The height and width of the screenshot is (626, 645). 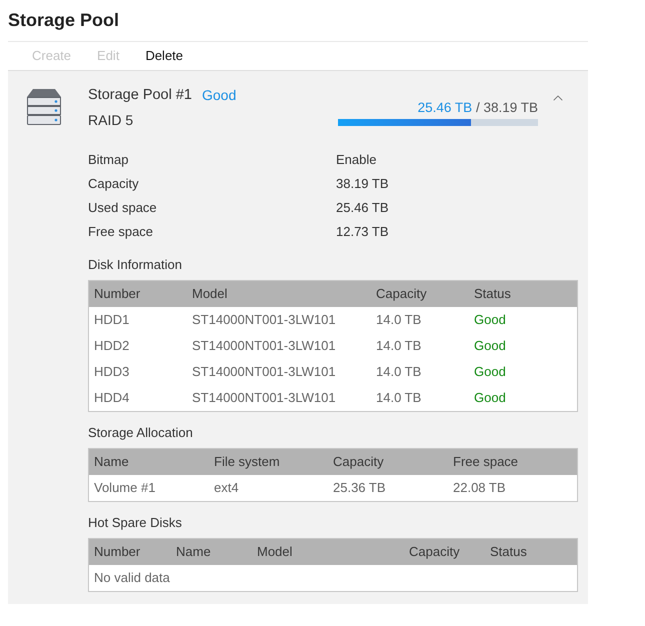 I want to click on table-cell-text: HDD3, so click(x=111, y=372).